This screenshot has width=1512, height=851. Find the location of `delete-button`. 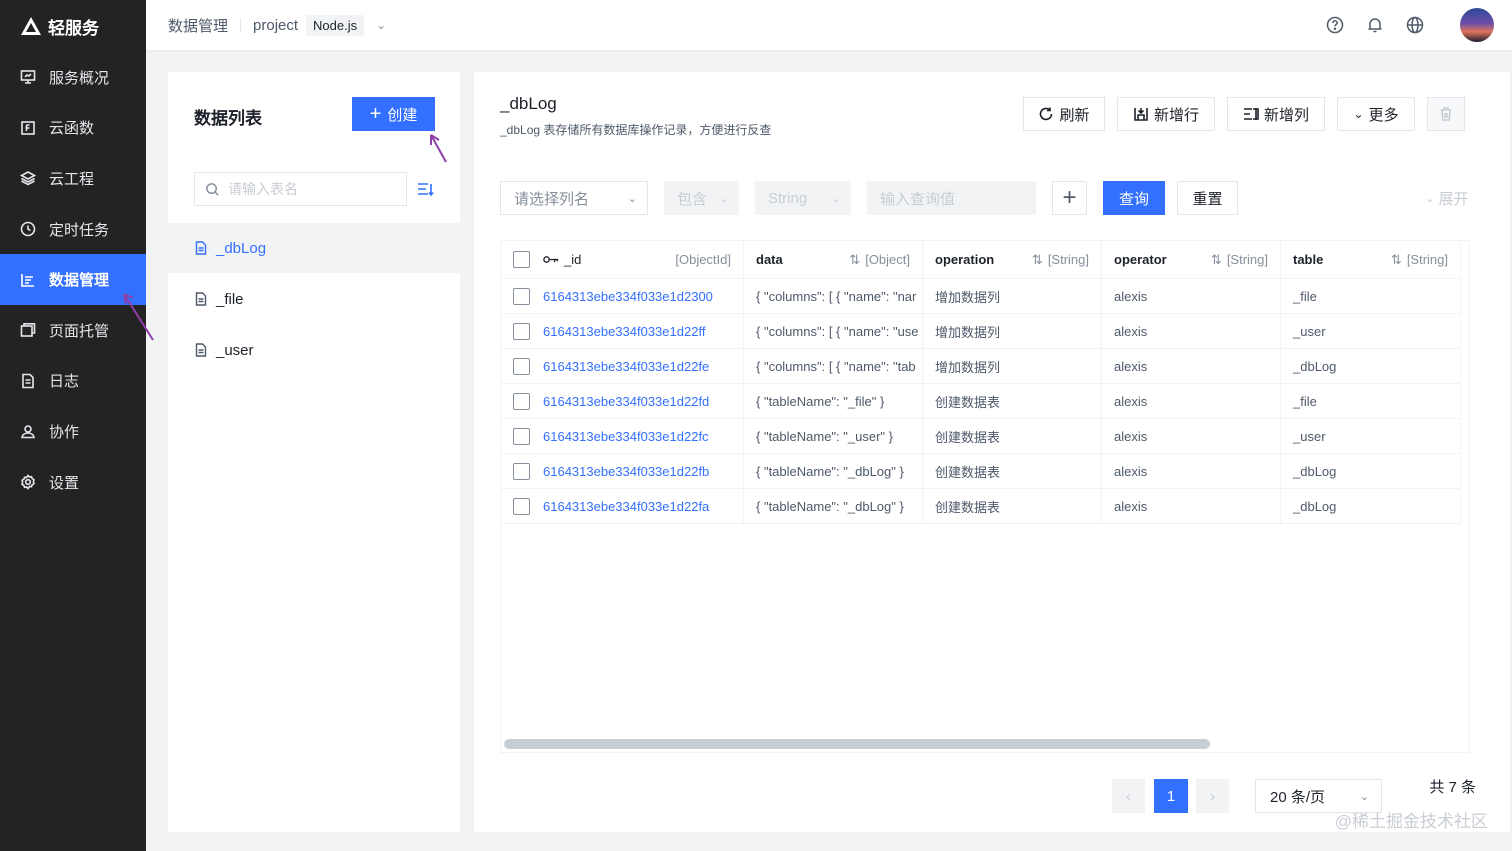

delete-button is located at coordinates (1446, 114).